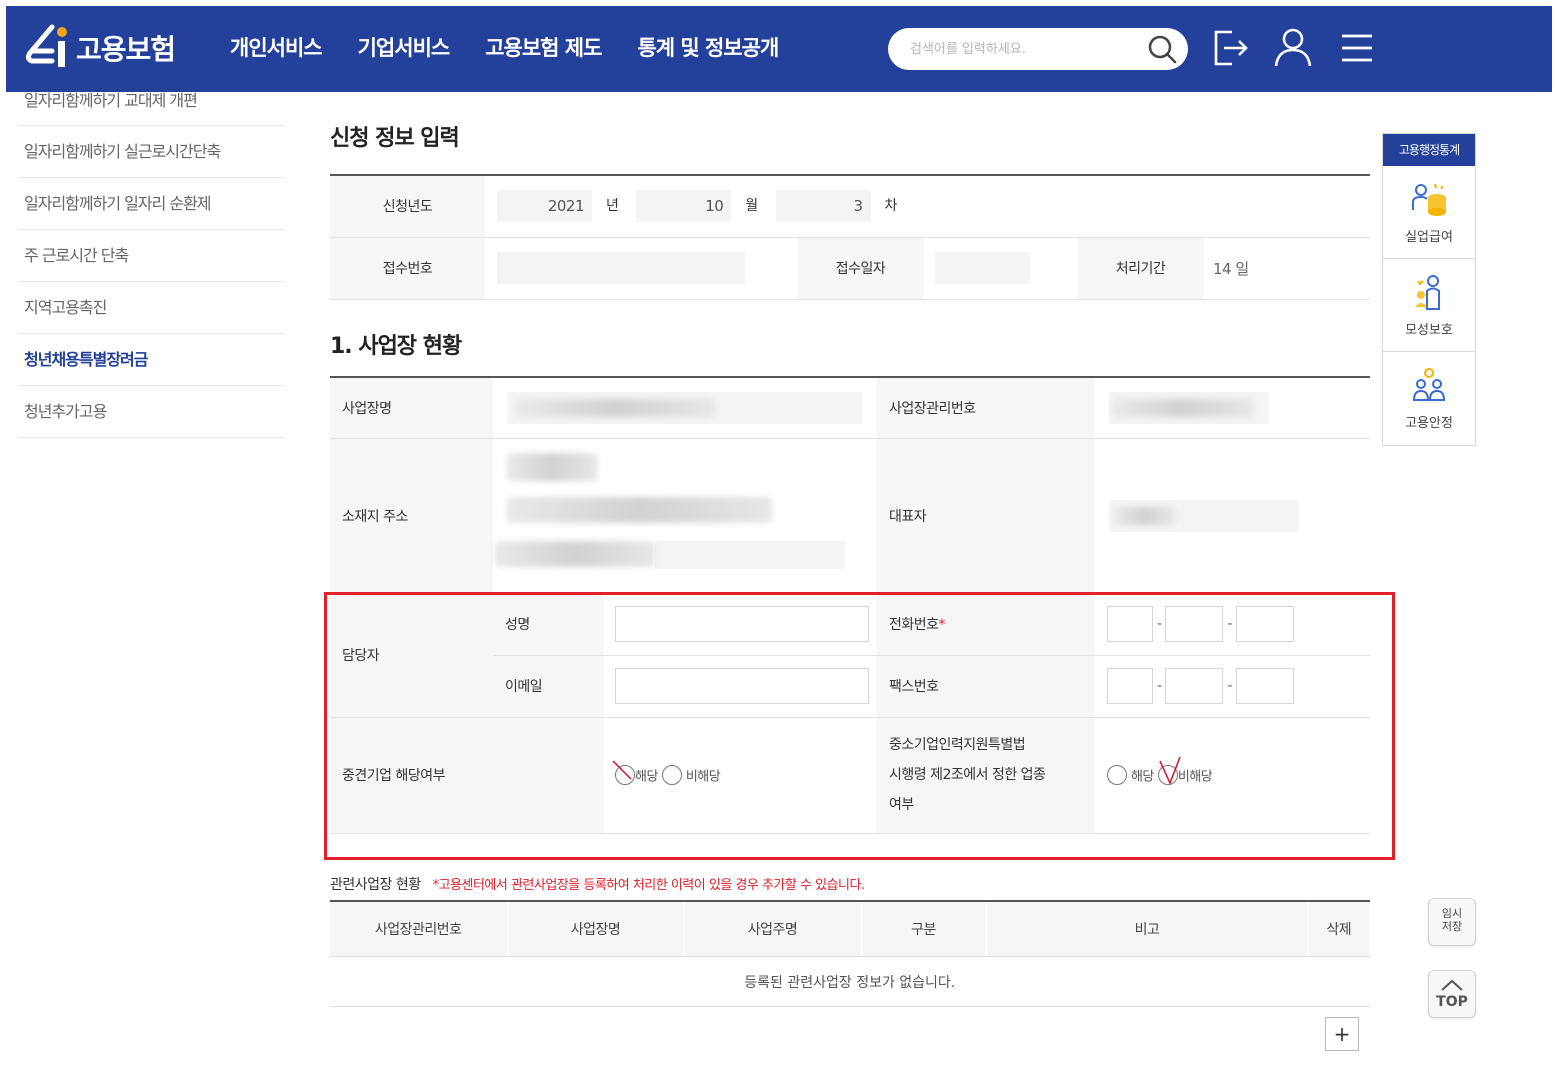 The image size is (1556, 1074). Describe the element at coordinates (612, 206) in the screenshot. I see `year-unit: 년` at that location.